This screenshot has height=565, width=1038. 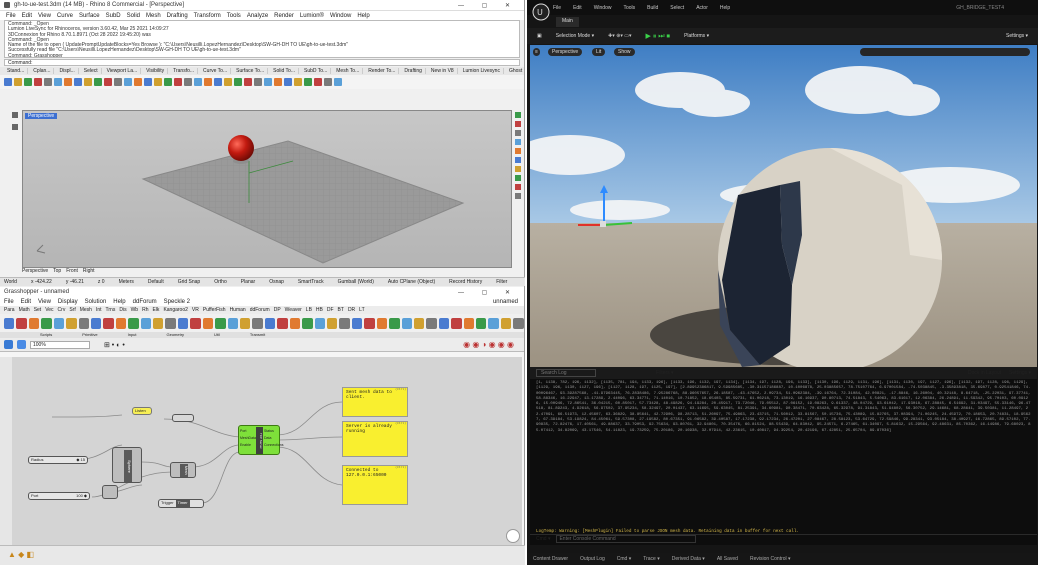 I want to click on gh-tab: Crv, so click(x=62, y=310).